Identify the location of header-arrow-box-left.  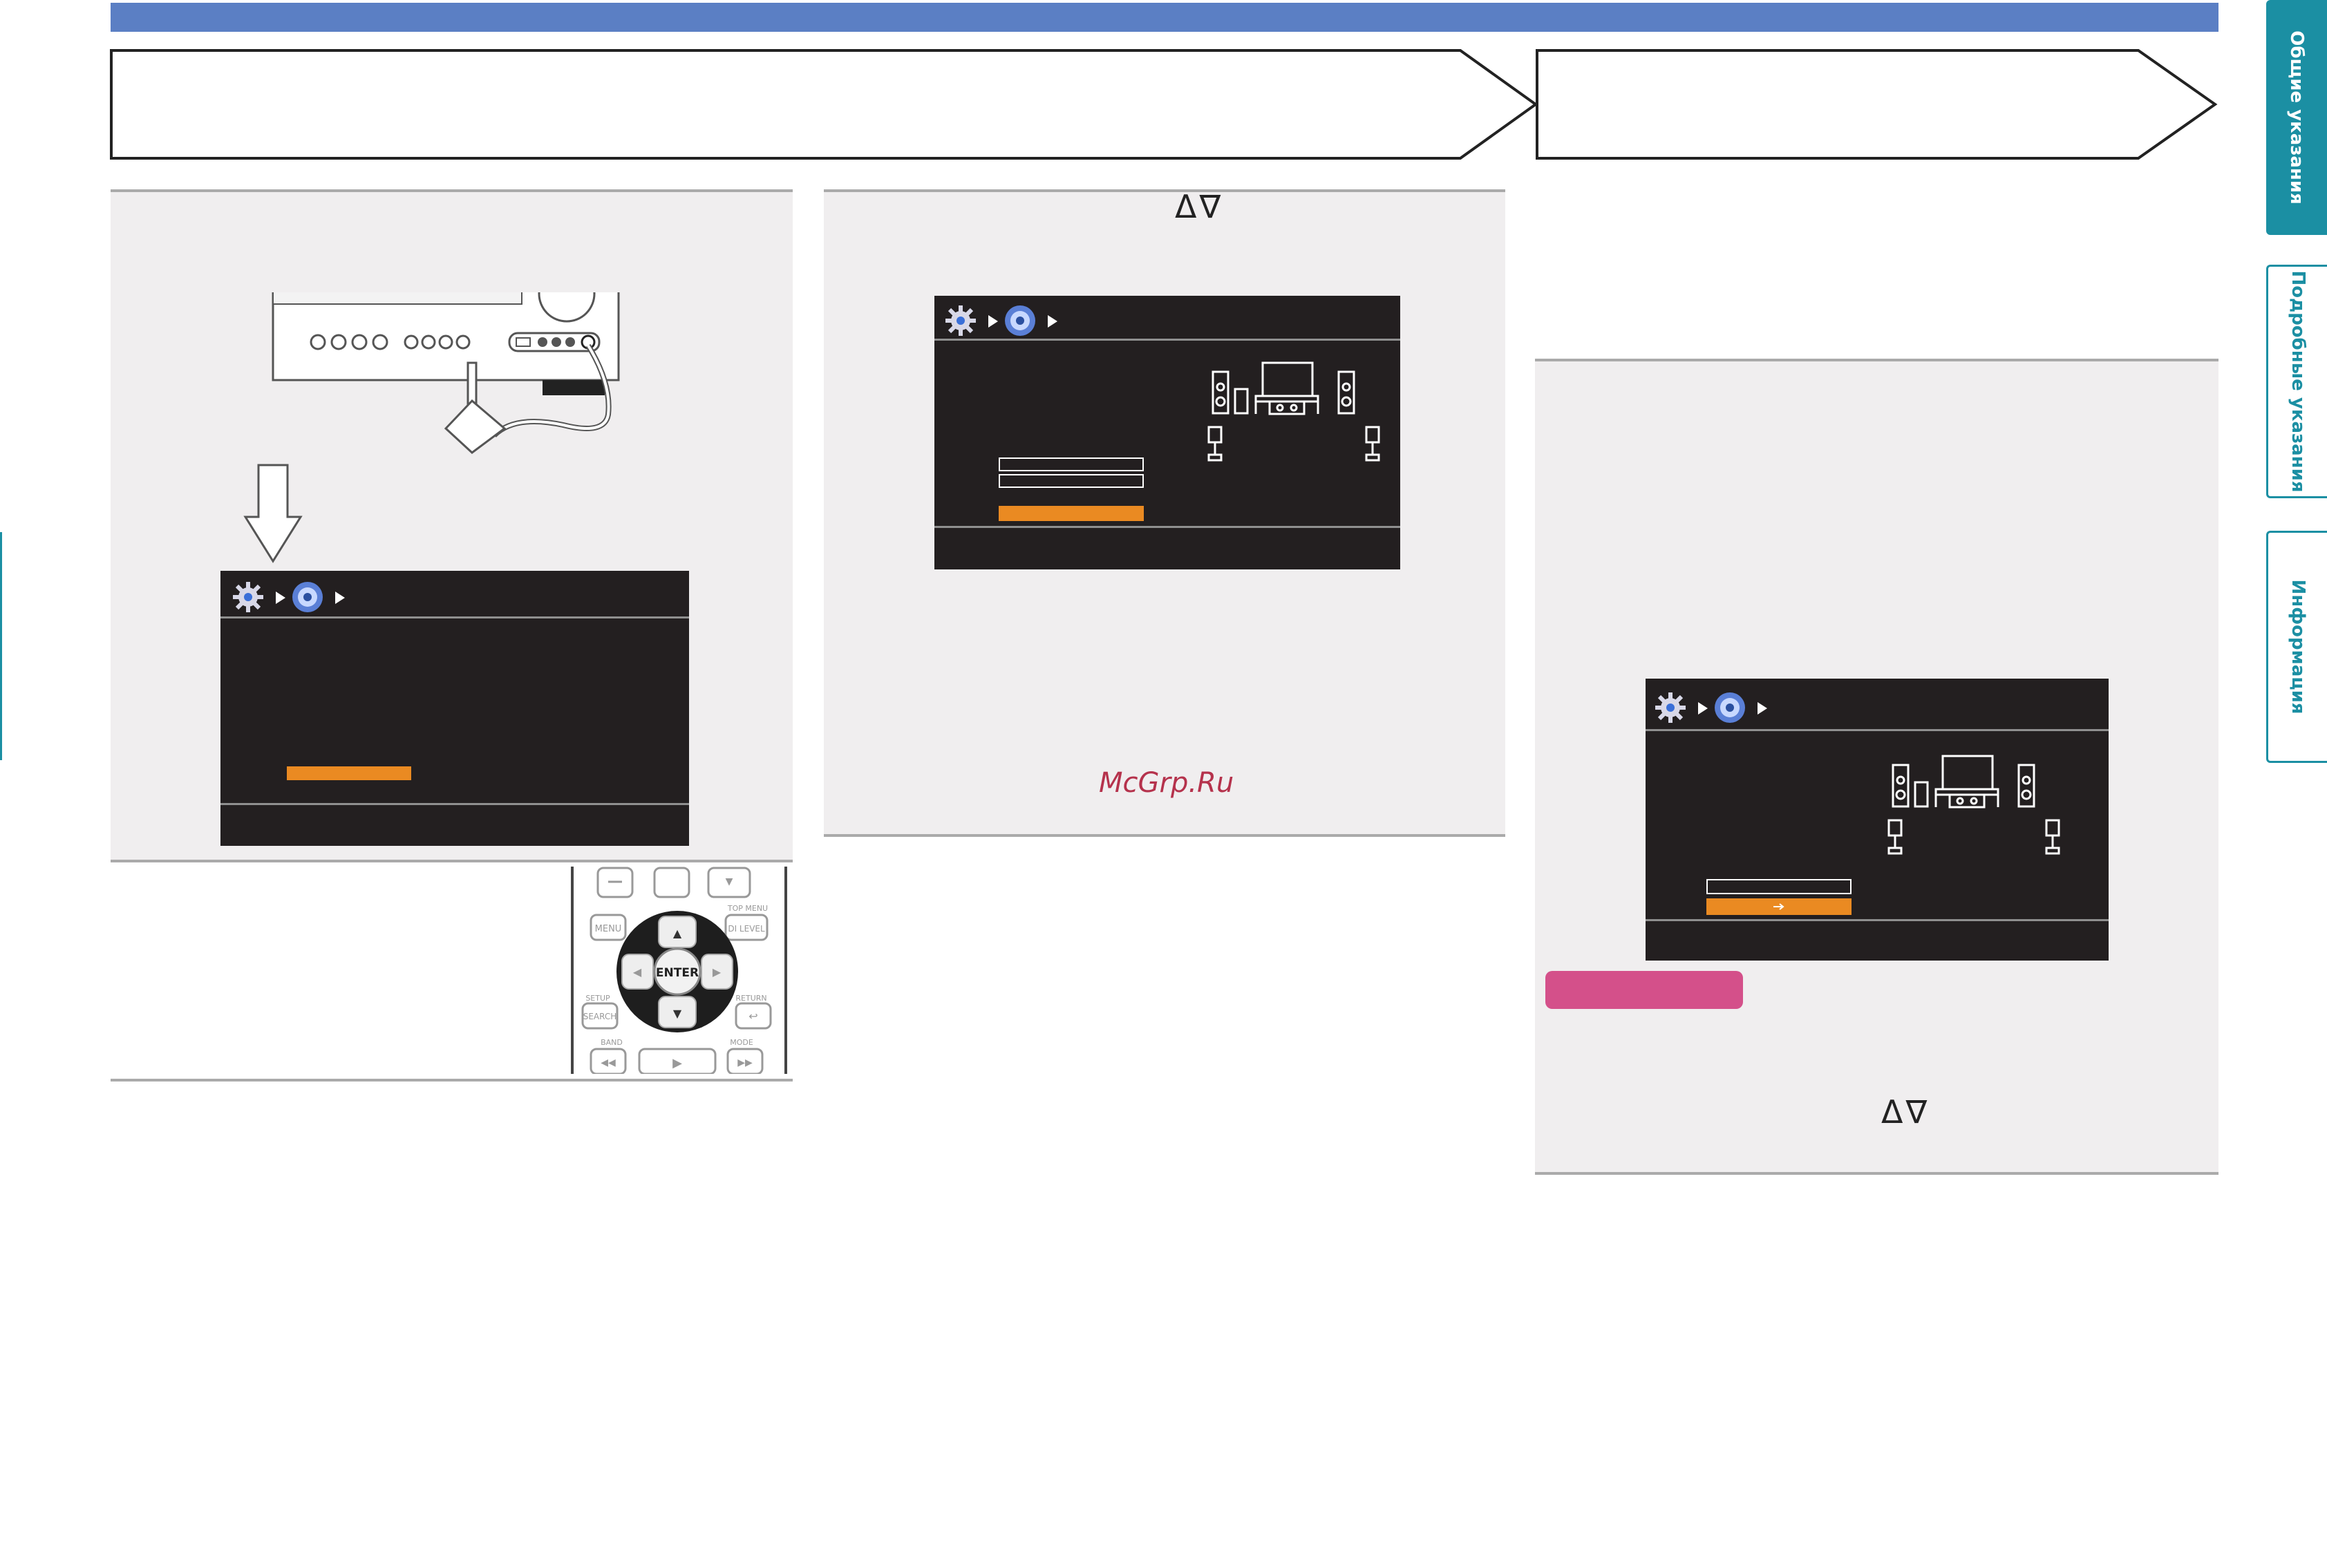
(824, 104).